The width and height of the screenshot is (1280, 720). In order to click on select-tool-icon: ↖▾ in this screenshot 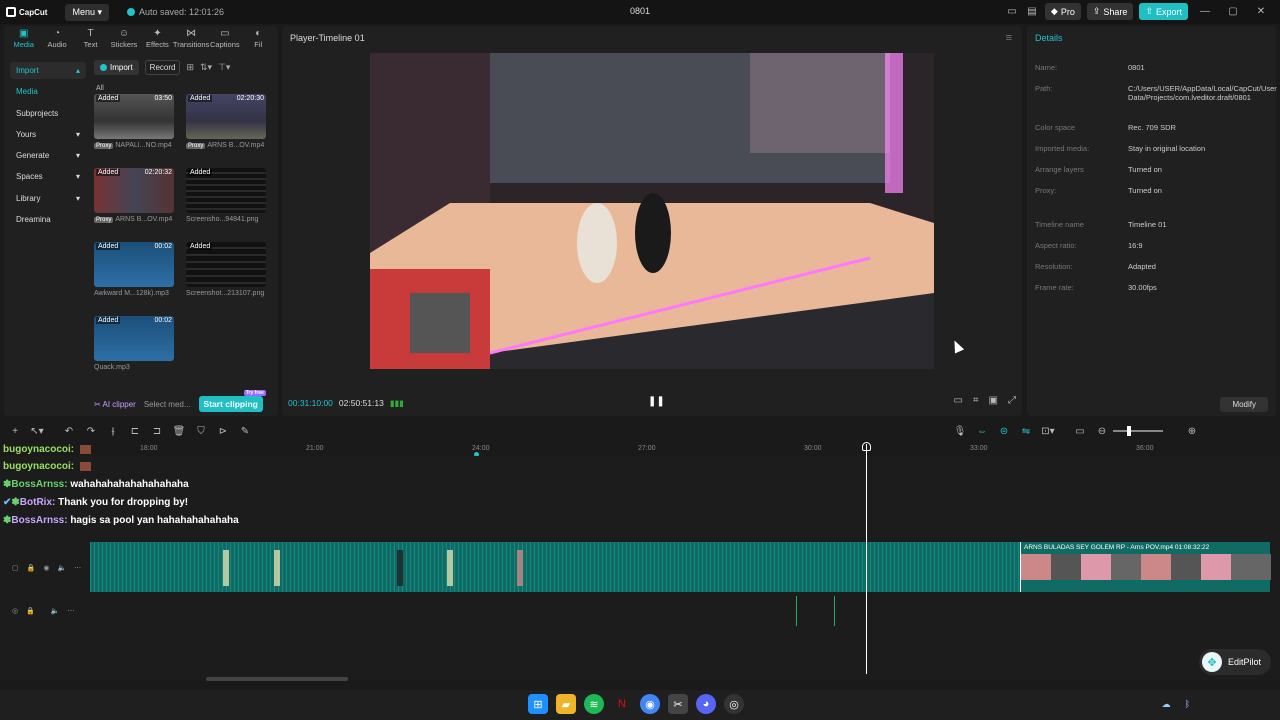, I will do `click(37, 431)`.